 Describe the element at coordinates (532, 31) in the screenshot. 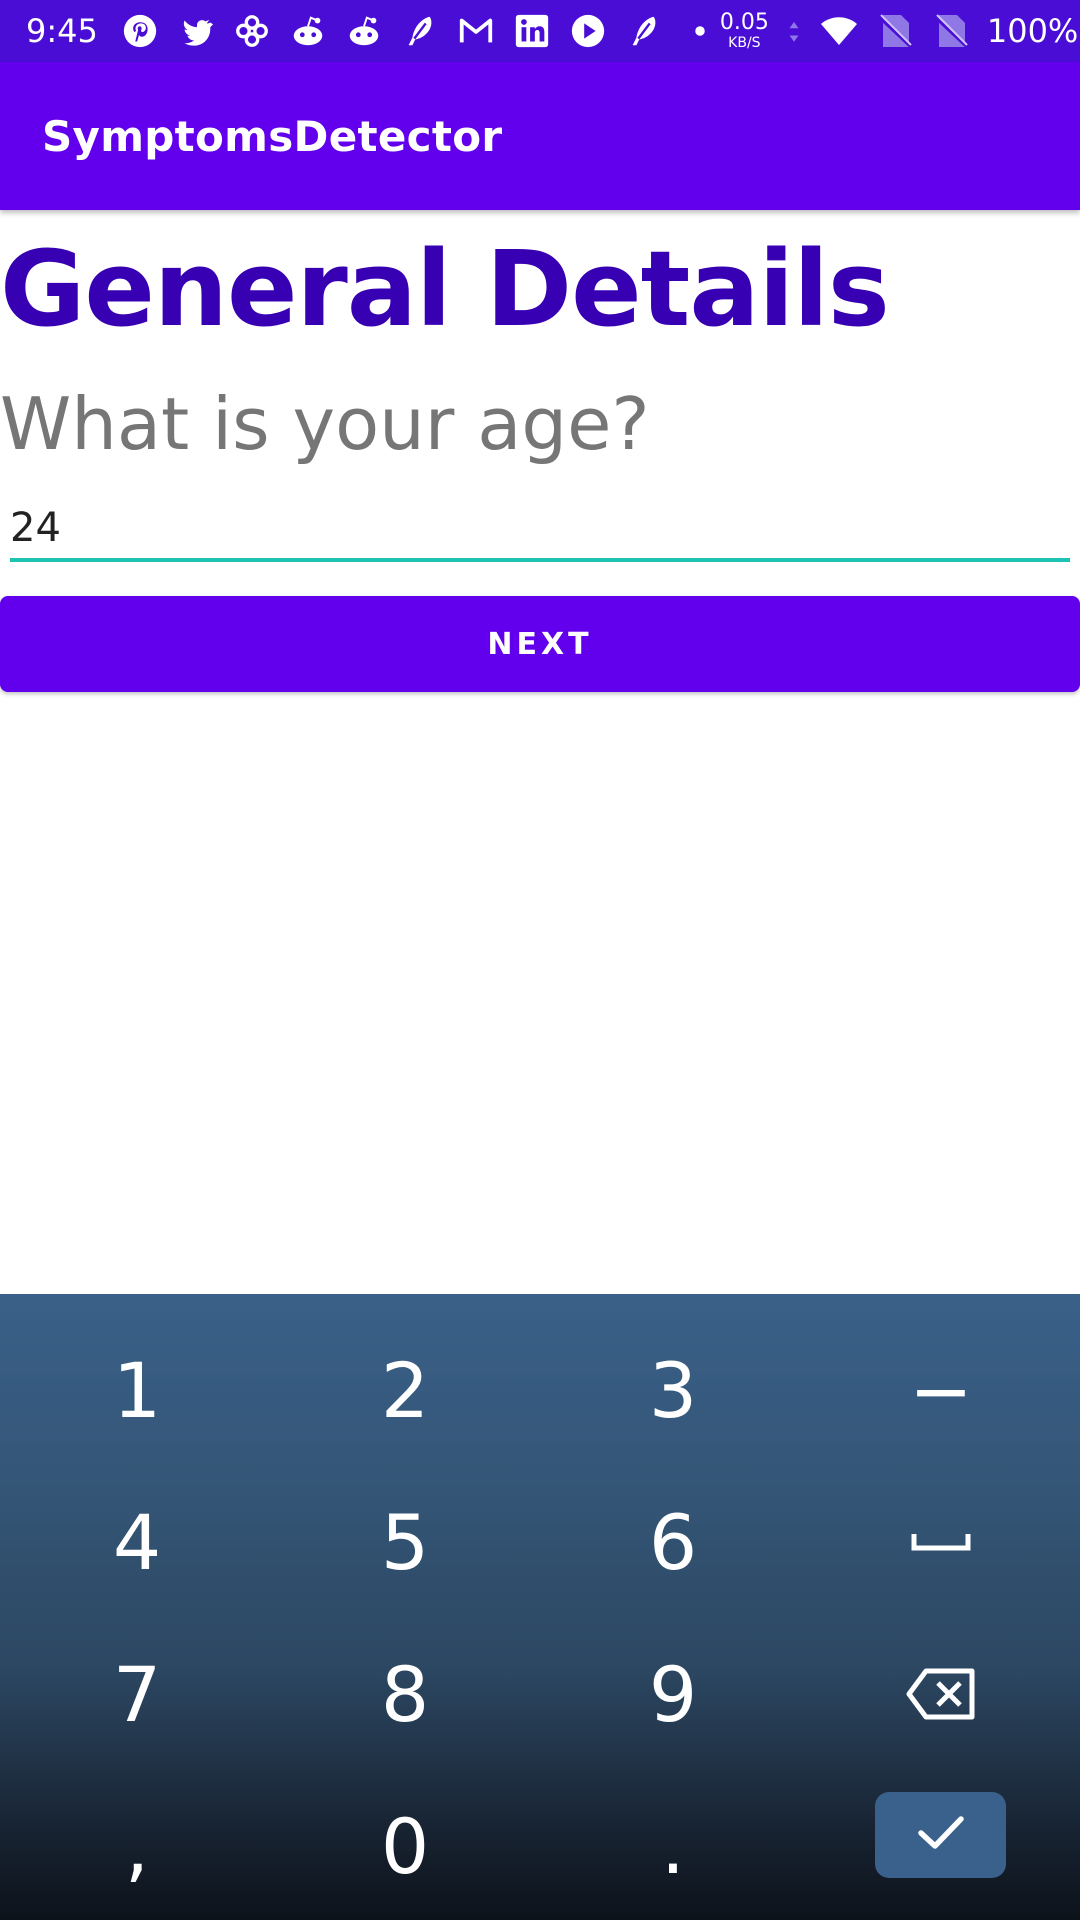

I see `linkedin-icon` at that location.